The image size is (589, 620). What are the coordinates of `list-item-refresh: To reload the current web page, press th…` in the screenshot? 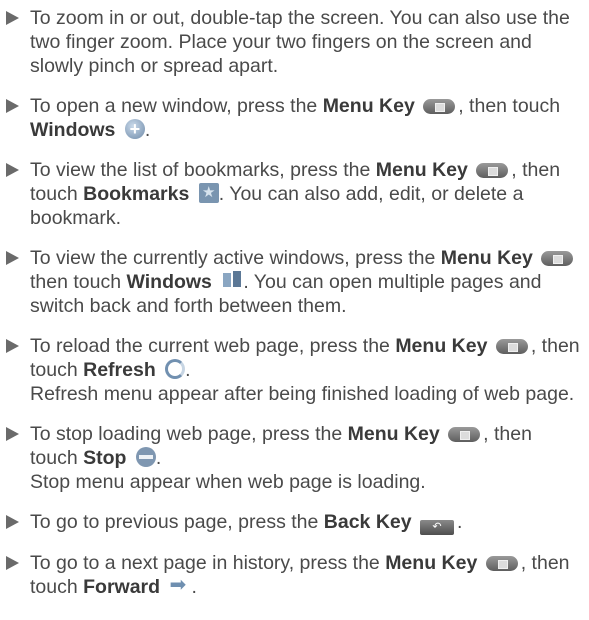 It's located at (292, 370).